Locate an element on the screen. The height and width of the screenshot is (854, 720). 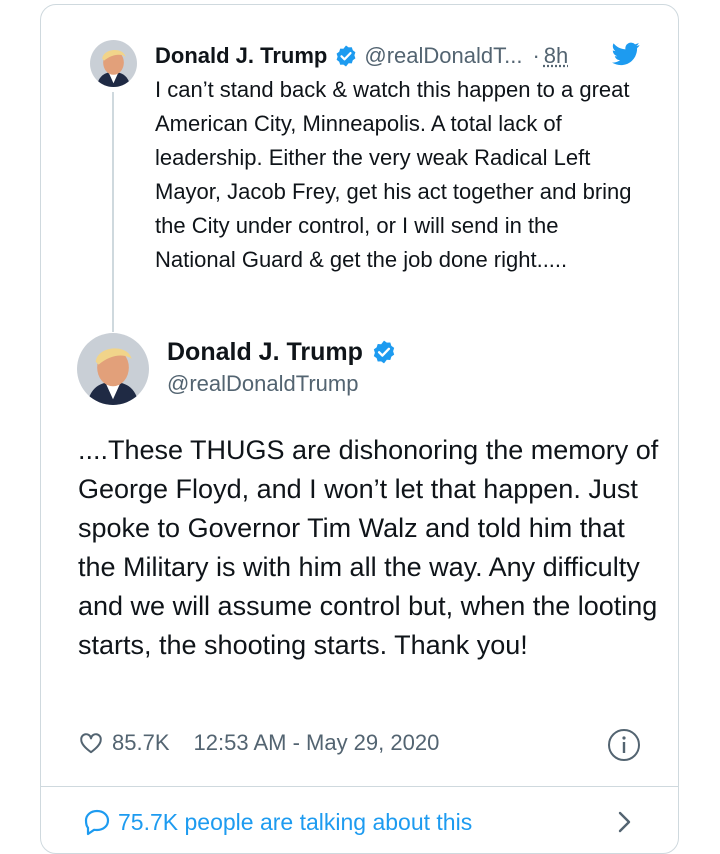
thread-connector-line is located at coordinates (113, 212).